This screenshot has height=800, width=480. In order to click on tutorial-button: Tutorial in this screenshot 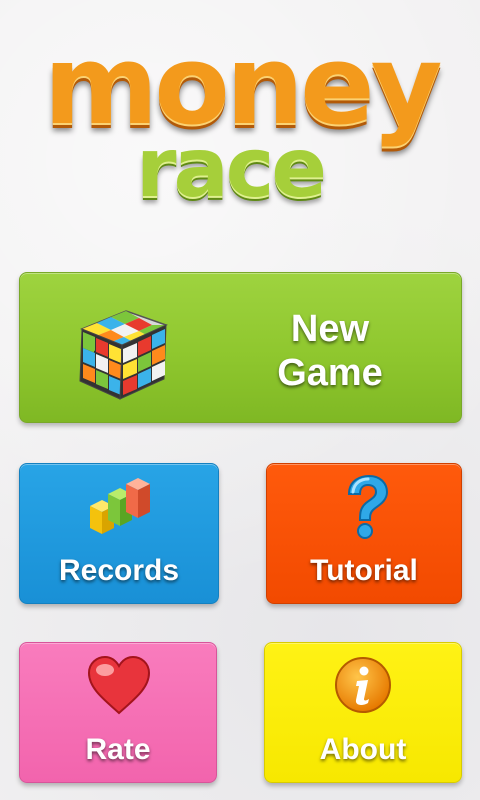, I will do `click(364, 533)`.